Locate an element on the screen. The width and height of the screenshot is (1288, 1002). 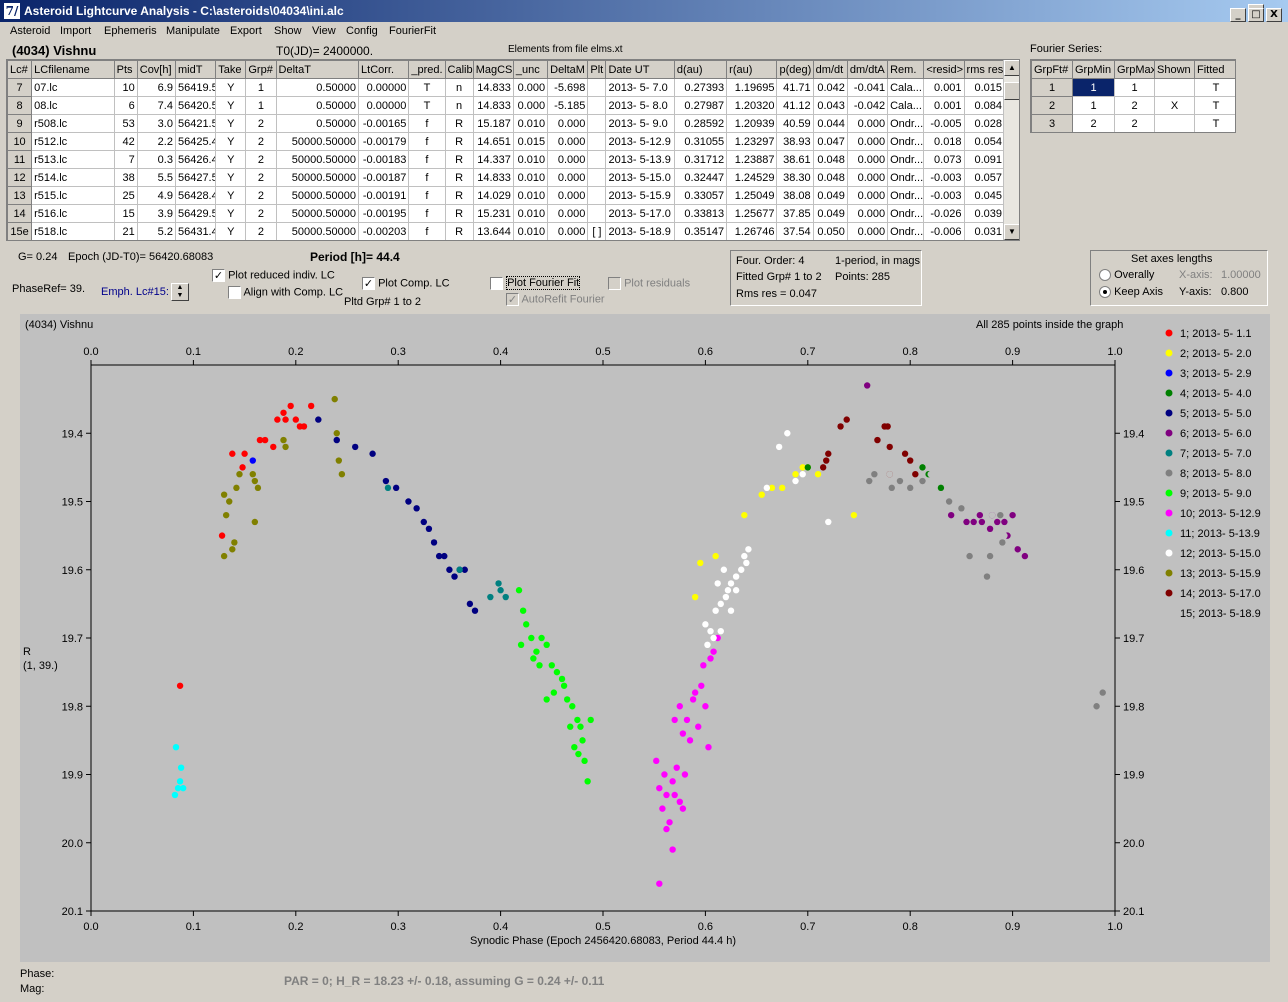
table-cell: 0.001 is located at coordinates (944, 105).